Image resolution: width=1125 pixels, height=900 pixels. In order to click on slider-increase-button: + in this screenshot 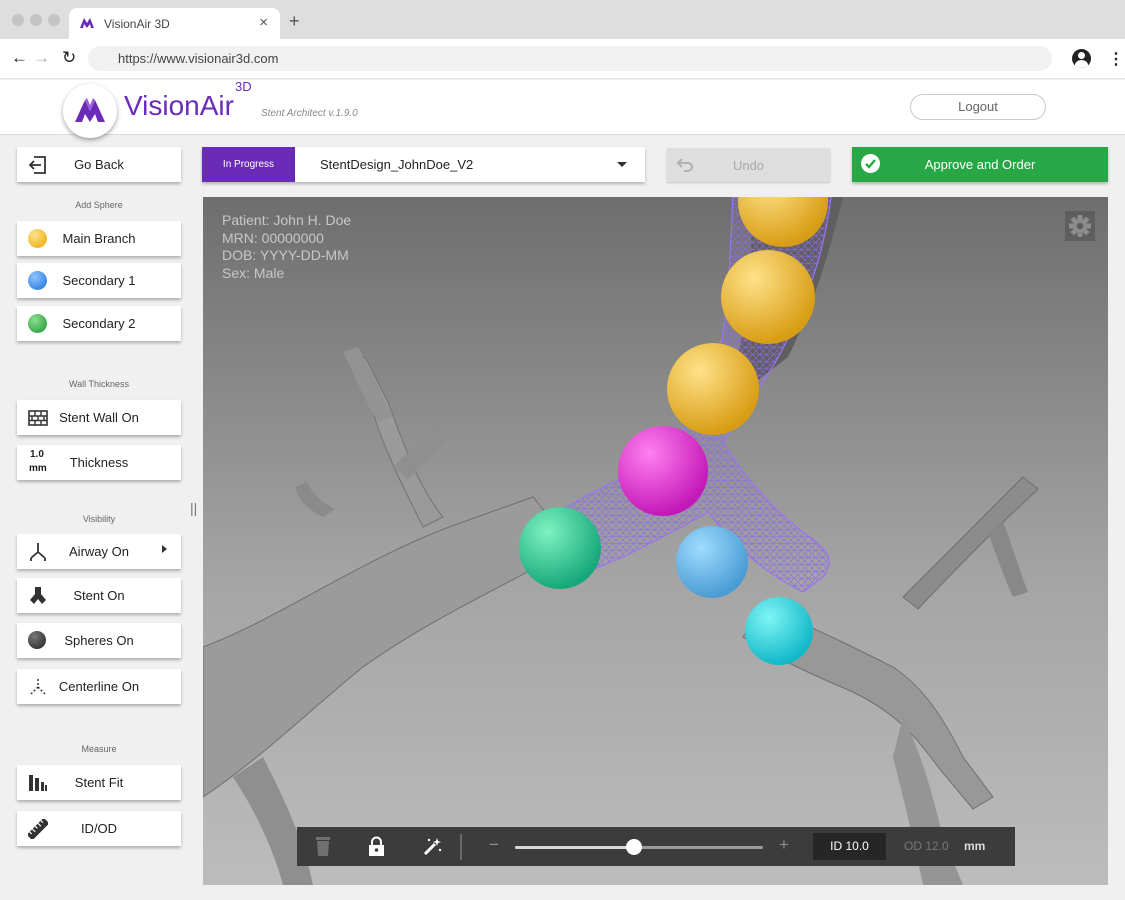, I will do `click(784, 845)`.